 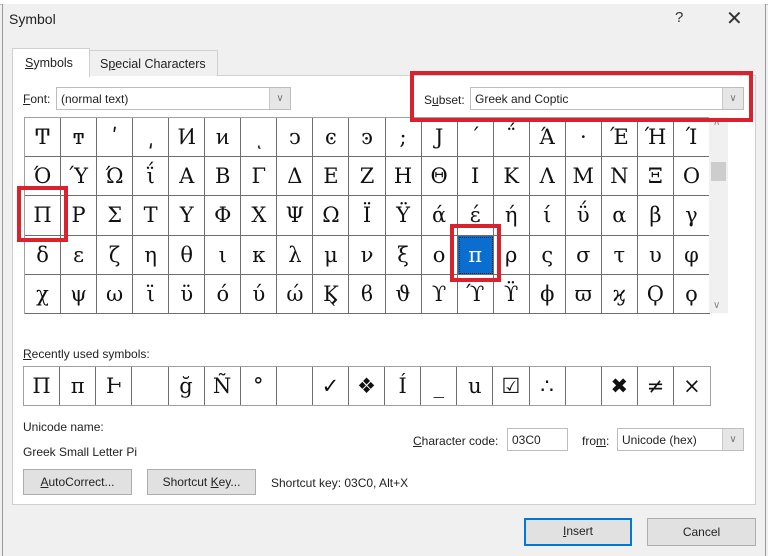 I want to click on symbol-cell: Ε, so click(x=331, y=177).